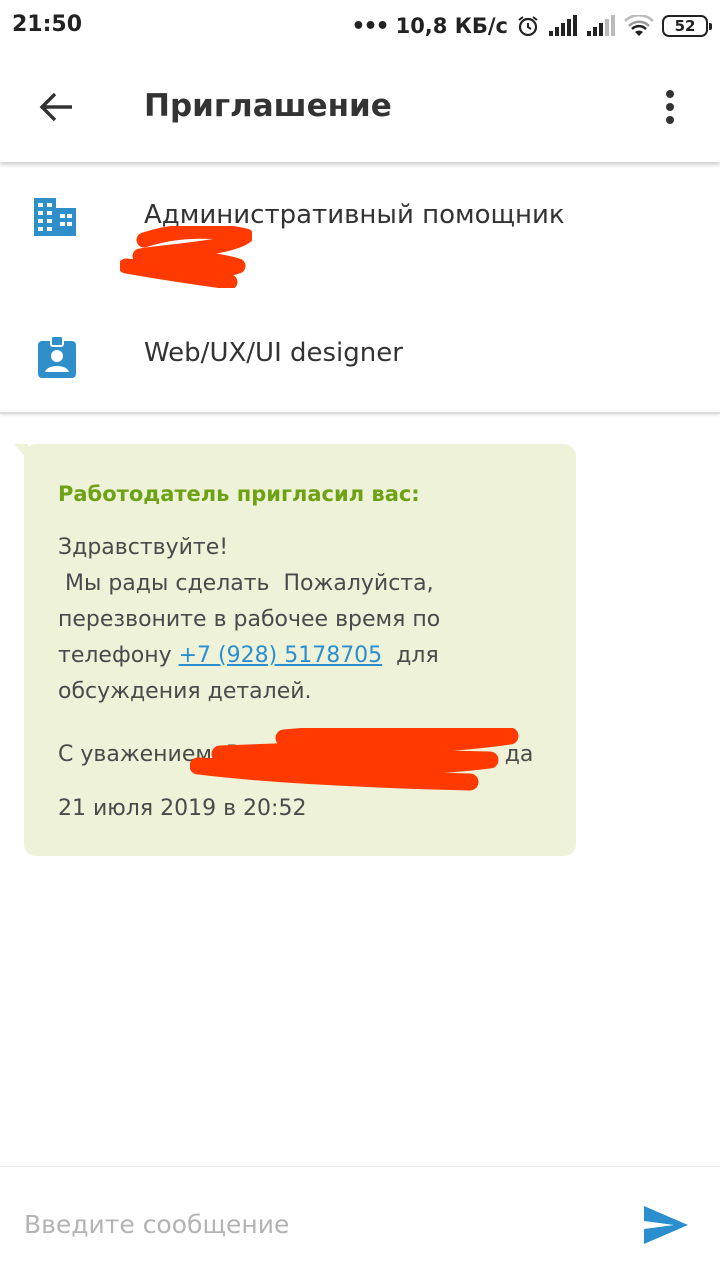 This screenshot has width=720, height=1280. I want to click on network-speed: 10,8 КБ/с, so click(451, 26).